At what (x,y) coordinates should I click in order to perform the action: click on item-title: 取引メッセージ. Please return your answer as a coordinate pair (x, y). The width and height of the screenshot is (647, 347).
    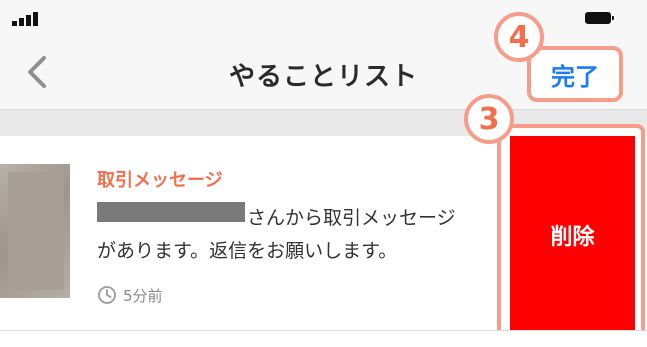
    Looking at the image, I should click on (160, 180).